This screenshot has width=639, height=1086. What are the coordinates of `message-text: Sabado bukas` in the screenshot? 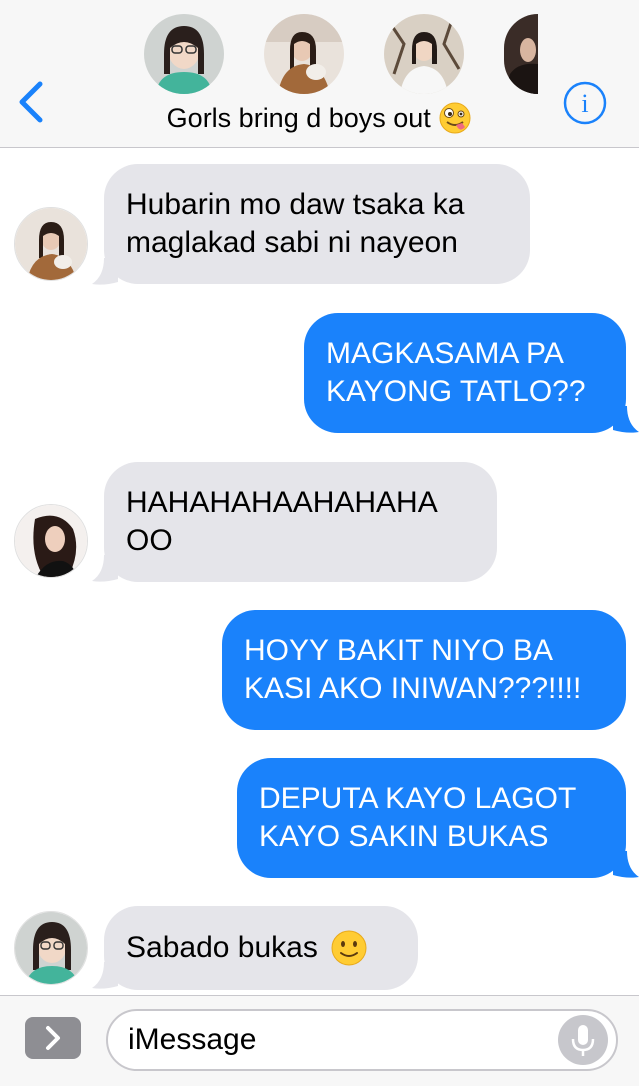 It's located at (222, 947).